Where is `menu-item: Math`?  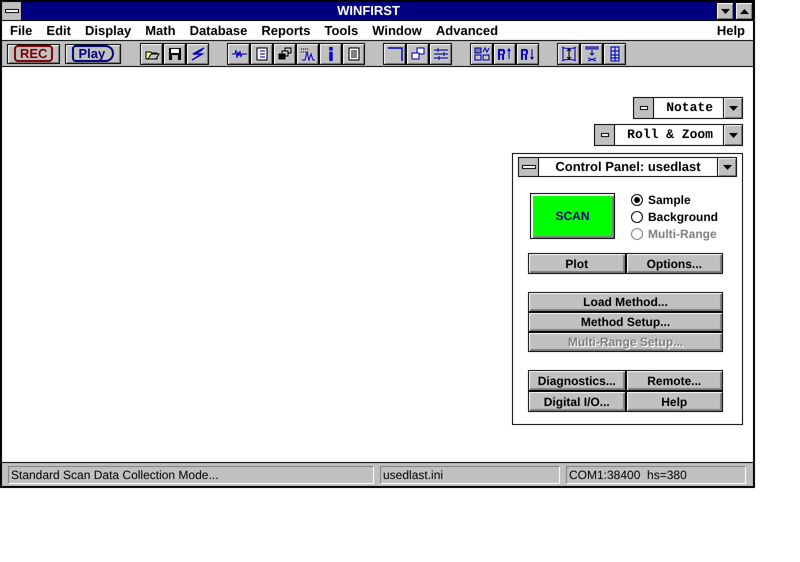 menu-item: Math is located at coordinates (160, 30).